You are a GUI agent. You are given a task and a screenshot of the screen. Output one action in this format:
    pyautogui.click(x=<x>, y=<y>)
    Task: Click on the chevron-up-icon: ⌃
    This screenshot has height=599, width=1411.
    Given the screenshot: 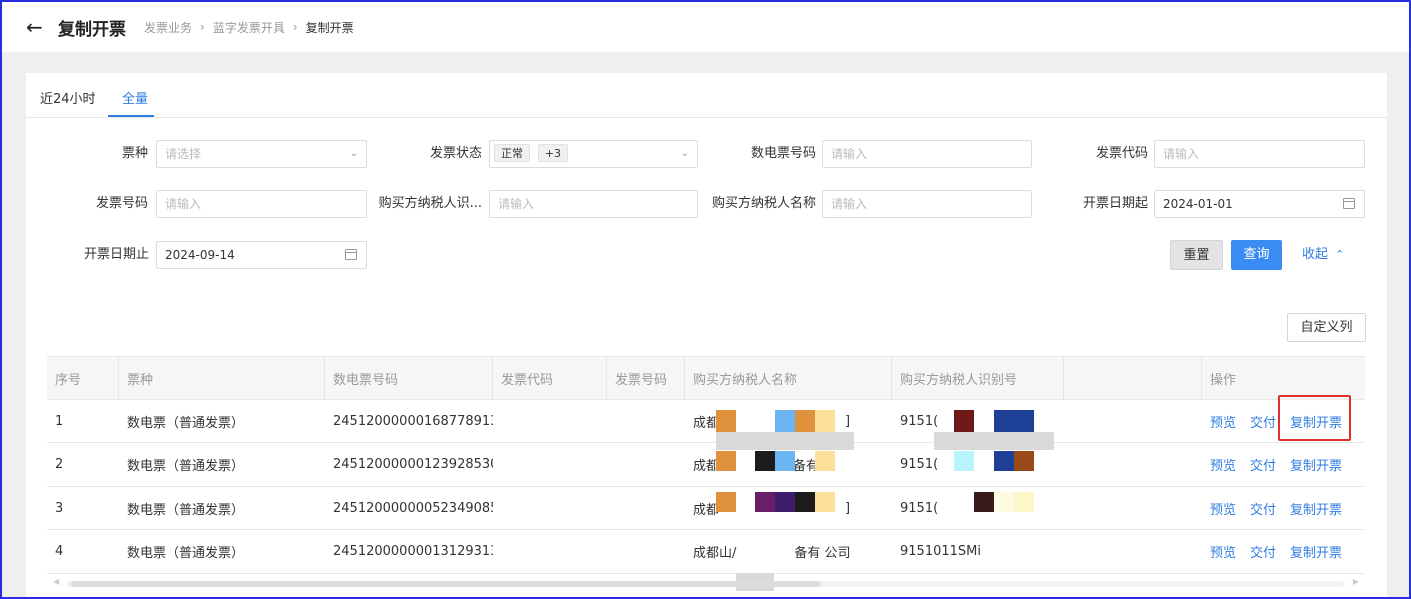 What is the action you would take?
    pyautogui.click(x=1340, y=254)
    